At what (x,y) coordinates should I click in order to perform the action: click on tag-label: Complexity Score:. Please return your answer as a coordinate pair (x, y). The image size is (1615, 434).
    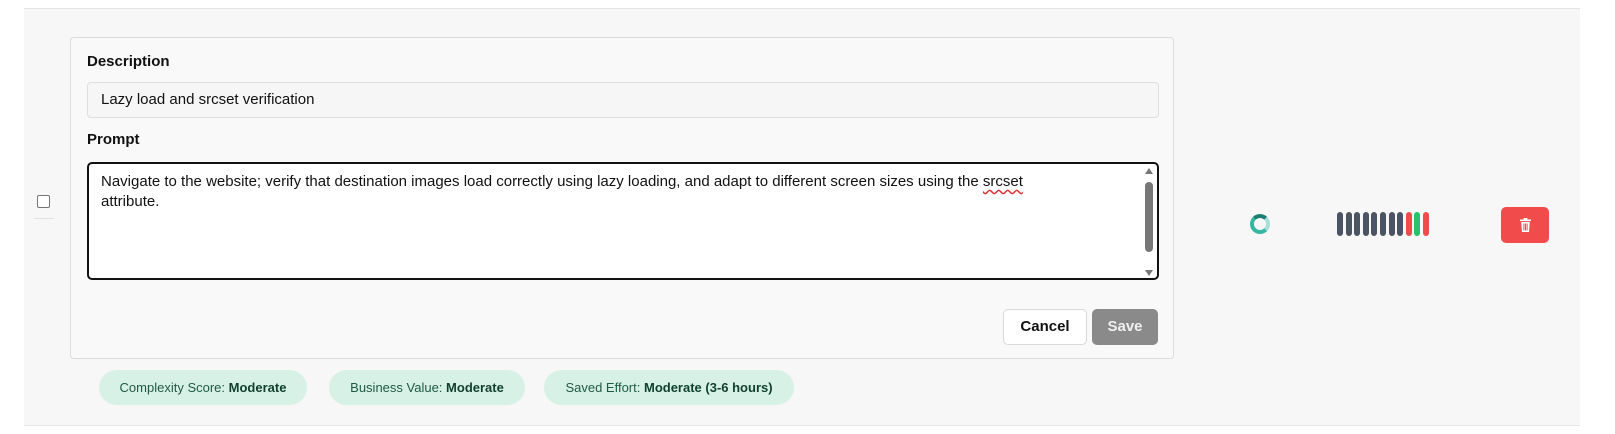
    Looking at the image, I should click on (172, 387).